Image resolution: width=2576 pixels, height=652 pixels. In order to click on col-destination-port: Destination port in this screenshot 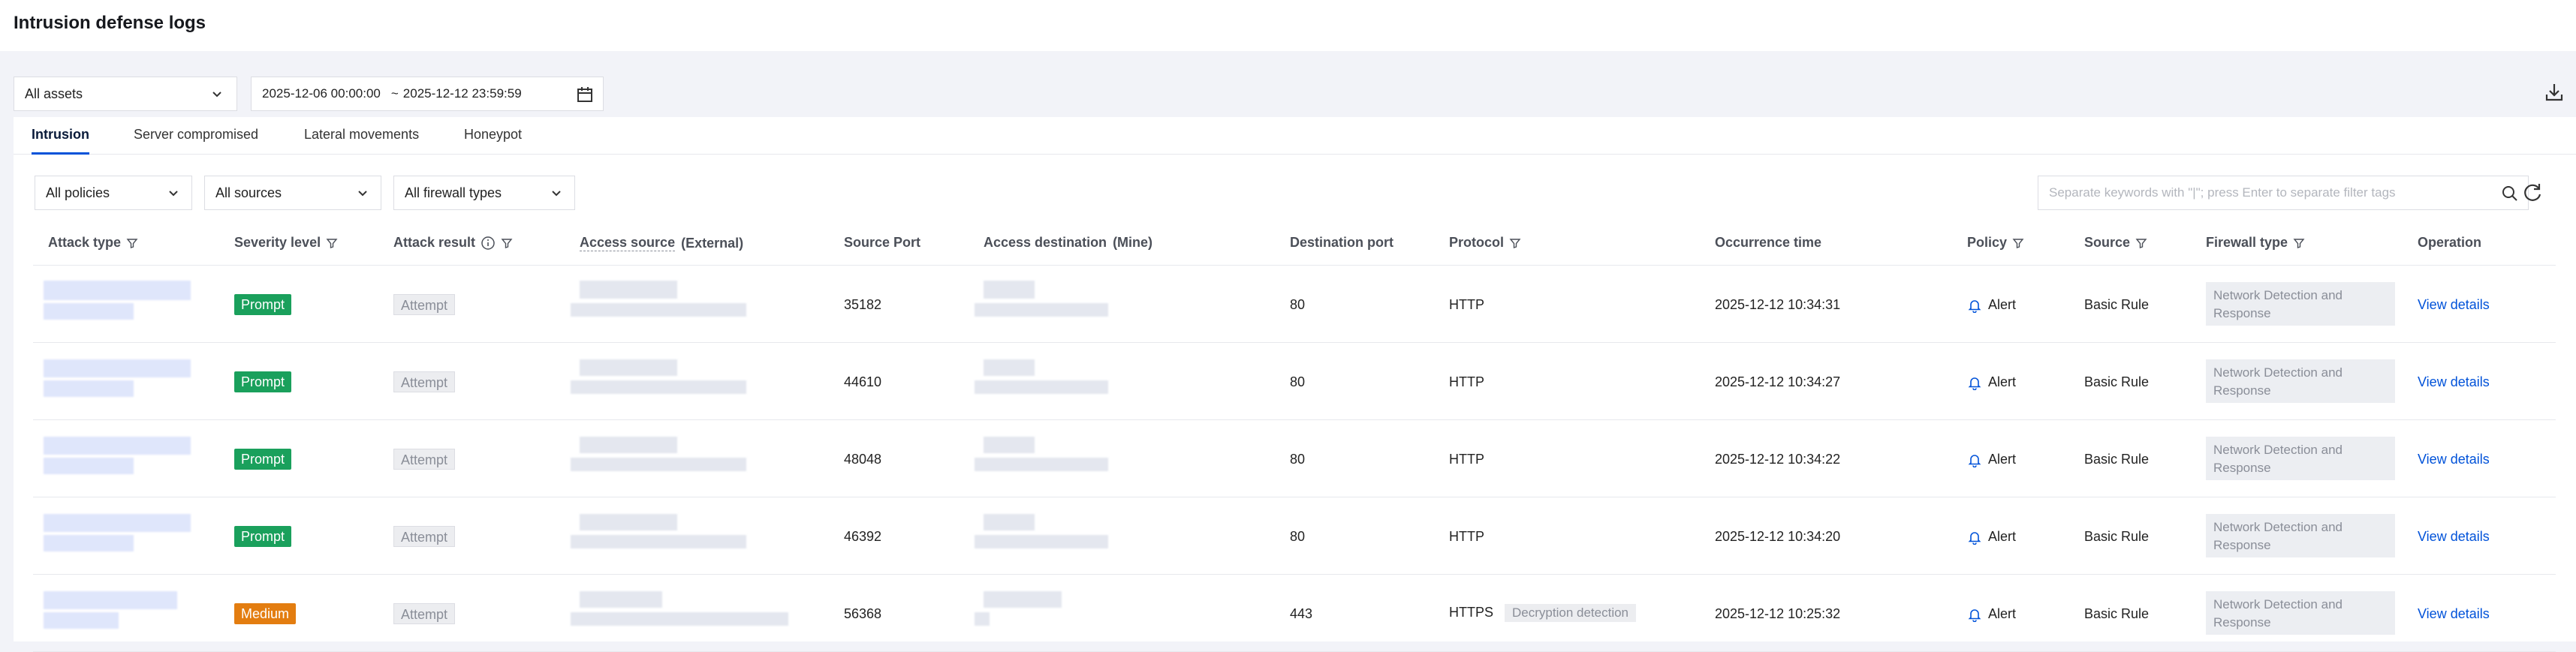, I will do `click(1341, 242)`.